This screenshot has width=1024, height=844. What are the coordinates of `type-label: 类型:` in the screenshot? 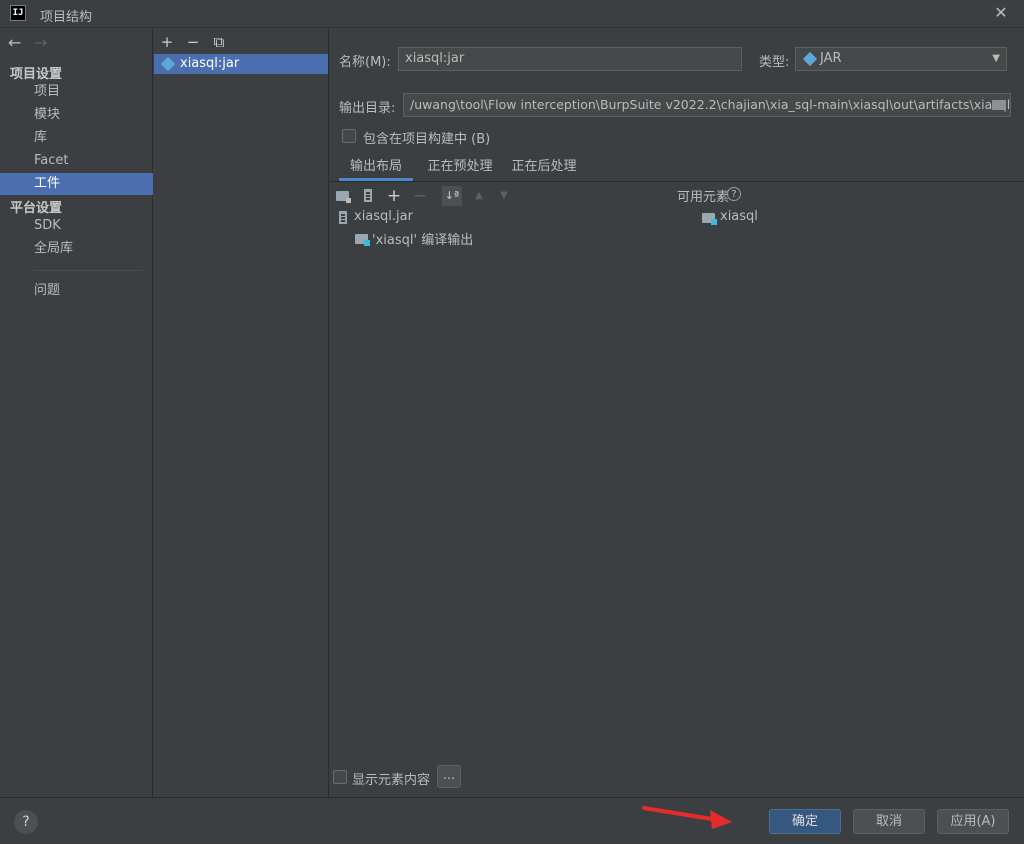 It's located at (774, 62).